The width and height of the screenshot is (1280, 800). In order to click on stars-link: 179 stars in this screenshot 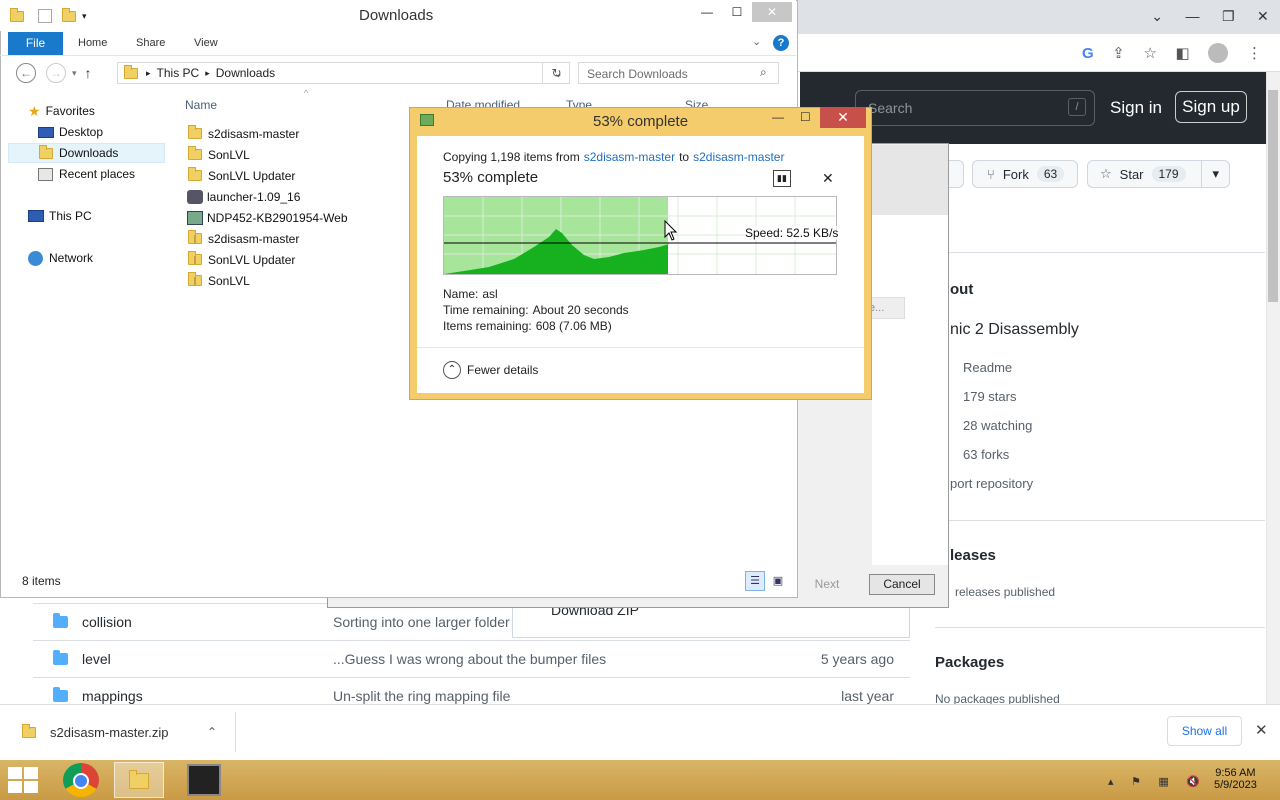, I will do `click(989, 396)`.